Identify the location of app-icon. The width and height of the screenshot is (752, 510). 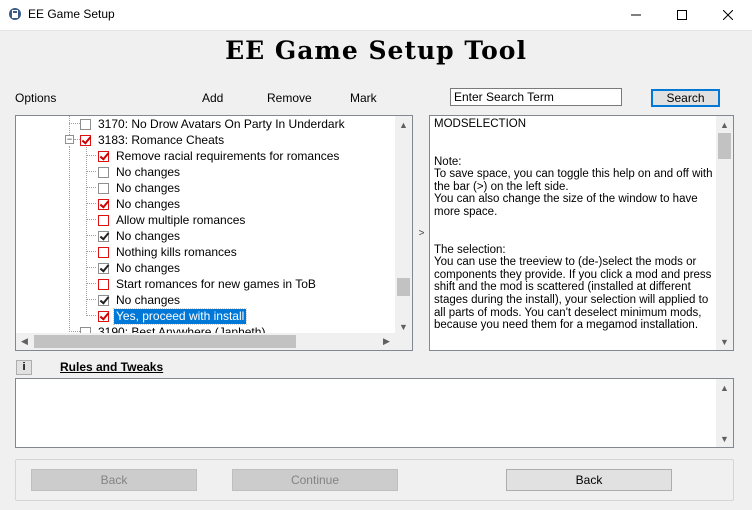
(15, 14).